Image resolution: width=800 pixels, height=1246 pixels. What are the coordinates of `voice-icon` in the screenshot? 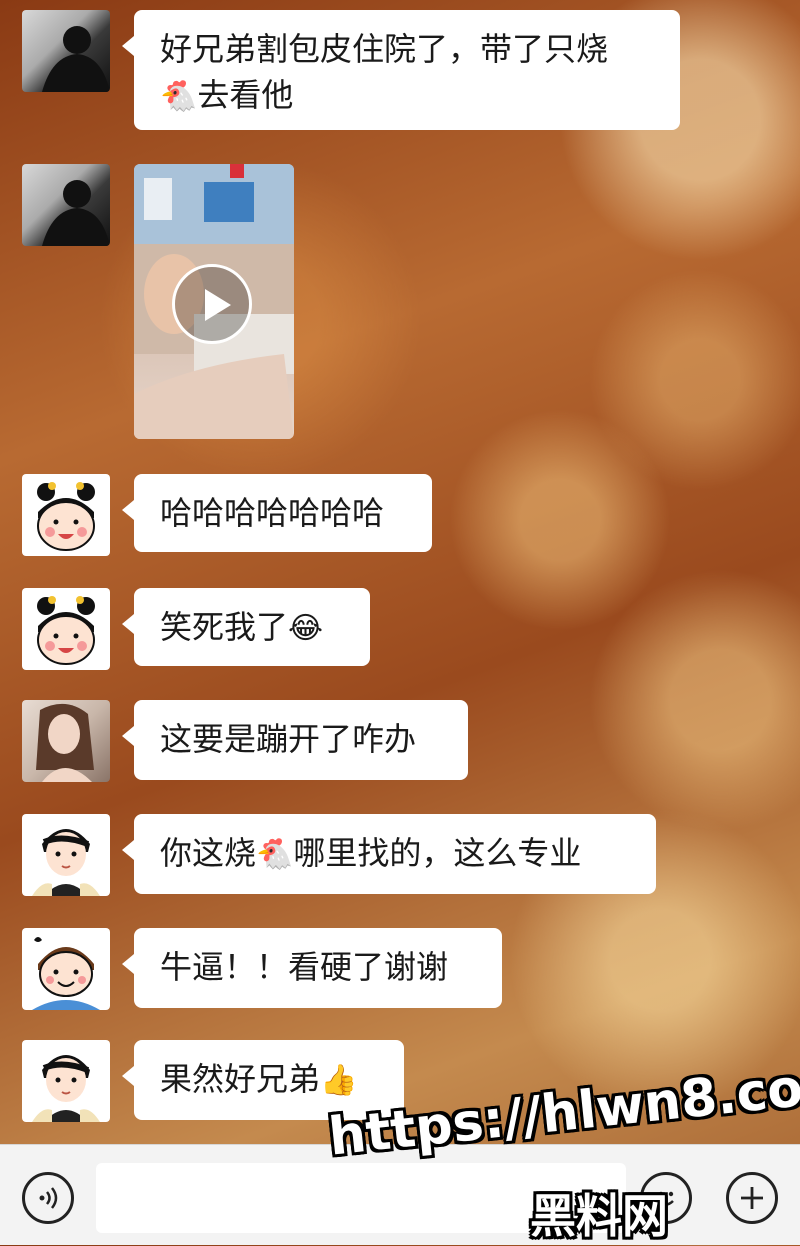 It's located at (48, 1198).